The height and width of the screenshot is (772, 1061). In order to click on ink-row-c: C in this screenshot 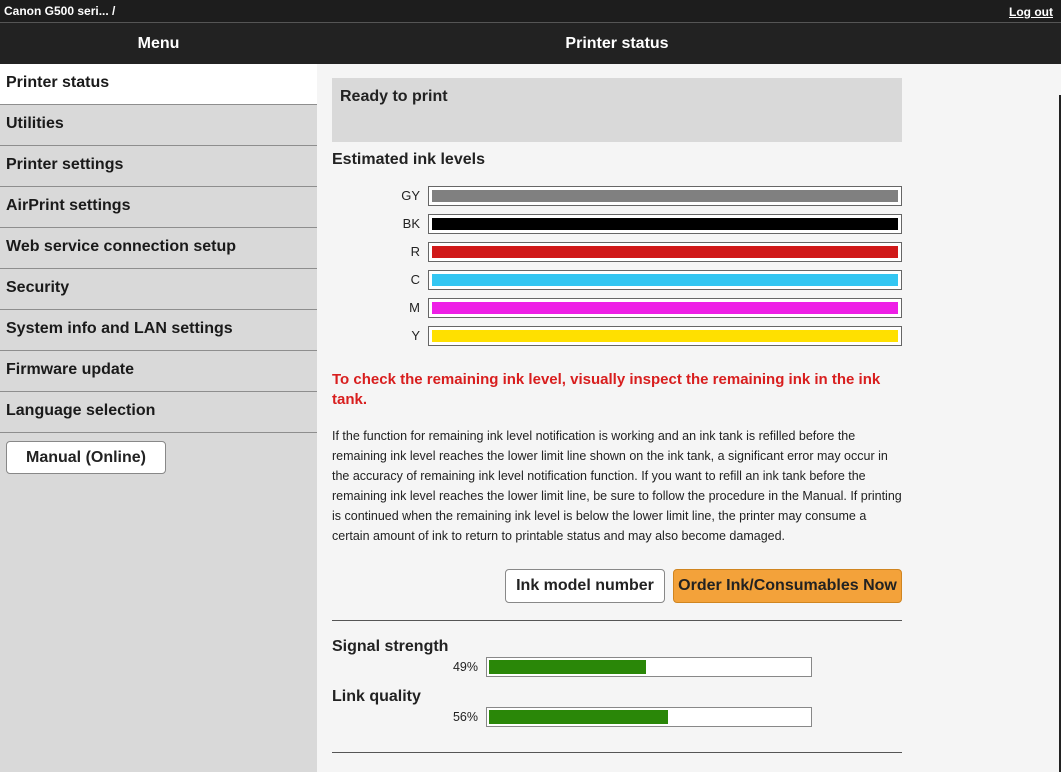, I will do `click(617, 280)`.